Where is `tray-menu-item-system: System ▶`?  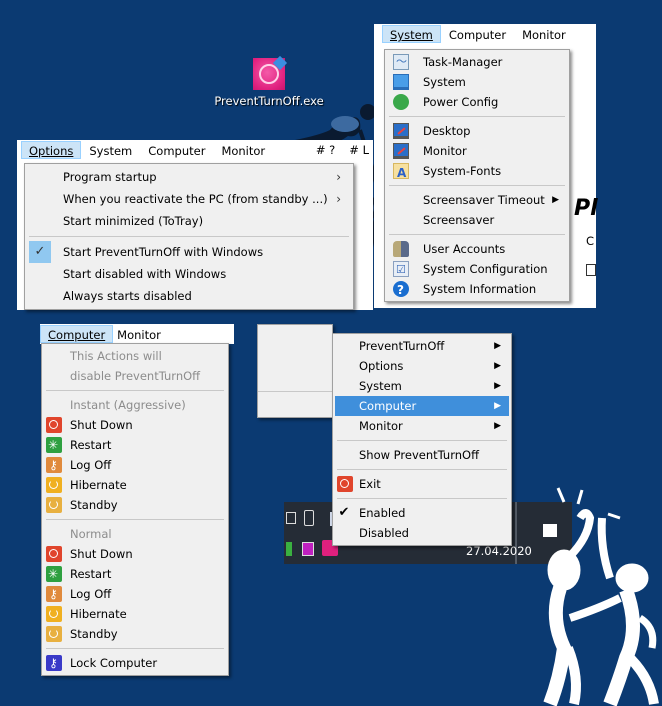 tray-menu-item-system: System ▶ is located at coordinates (422, 386).